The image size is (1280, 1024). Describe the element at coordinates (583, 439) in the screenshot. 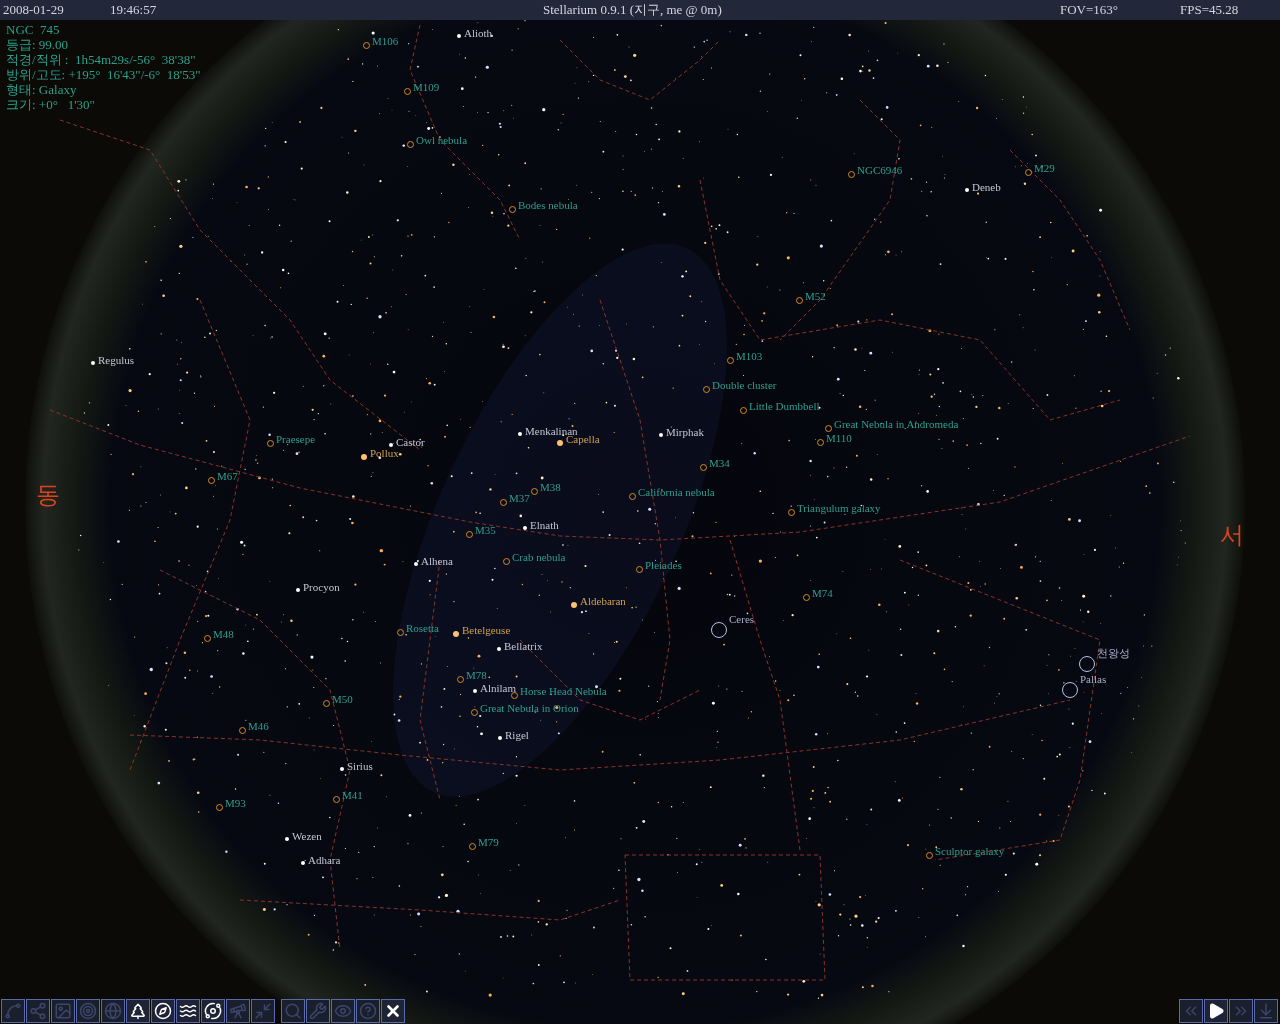

I see `star-label: Capella` at that location.